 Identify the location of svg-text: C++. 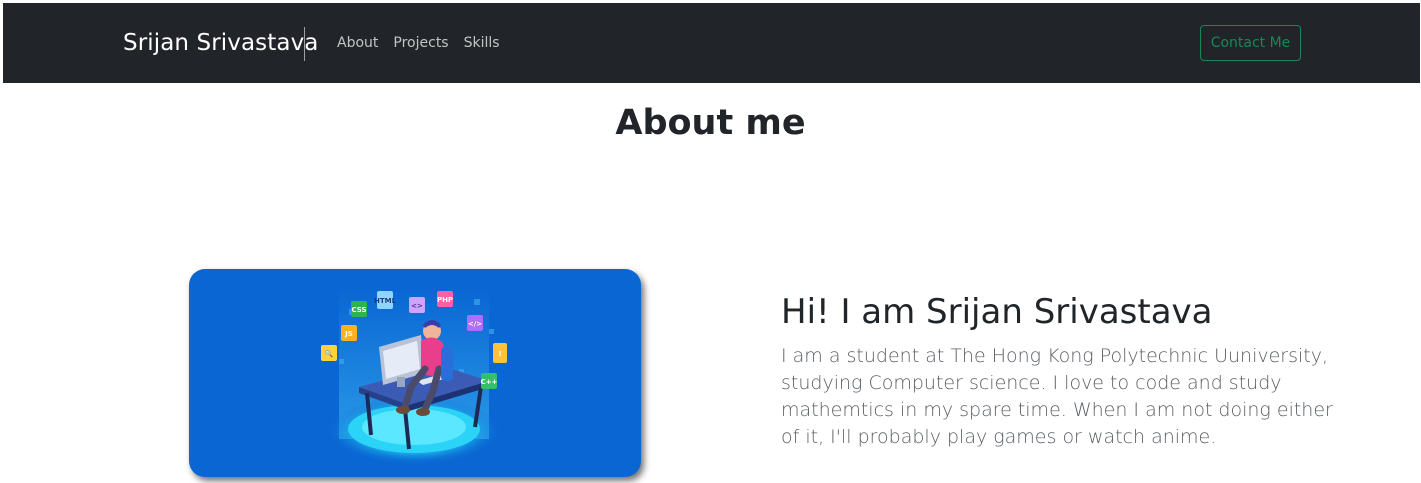
(489, 382).